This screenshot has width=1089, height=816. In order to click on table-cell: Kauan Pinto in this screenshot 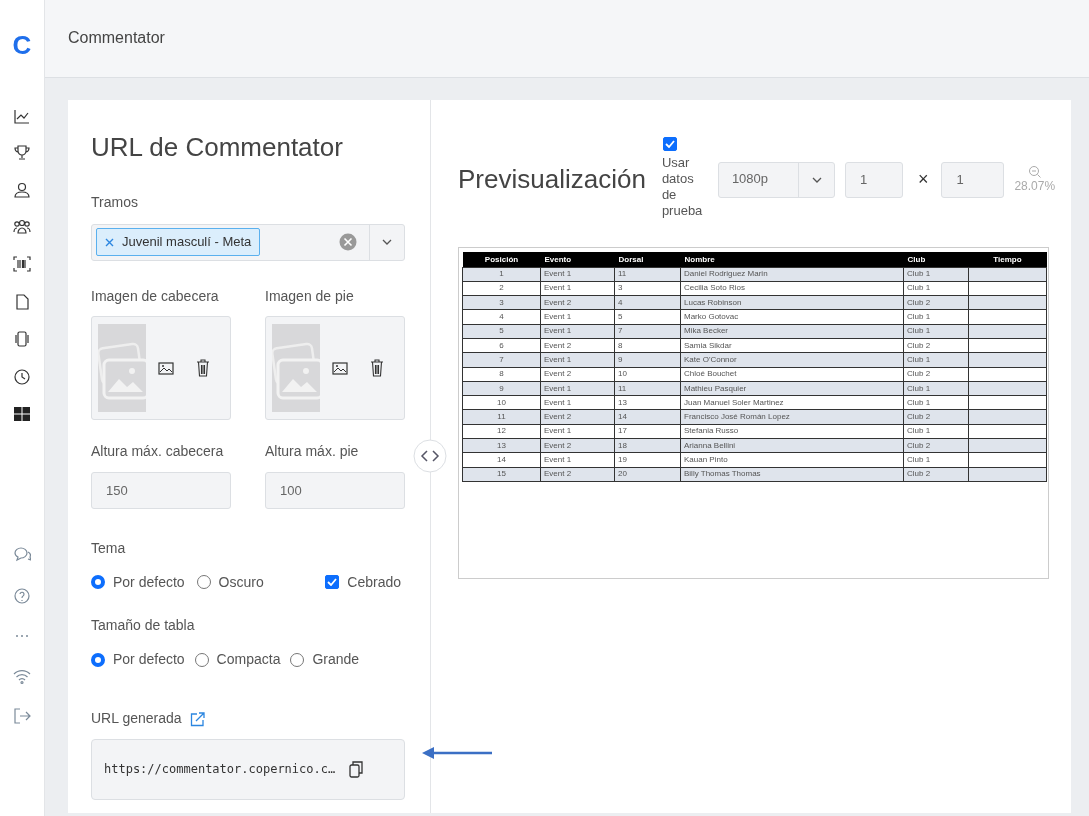, I will do `click(792, 460)`.